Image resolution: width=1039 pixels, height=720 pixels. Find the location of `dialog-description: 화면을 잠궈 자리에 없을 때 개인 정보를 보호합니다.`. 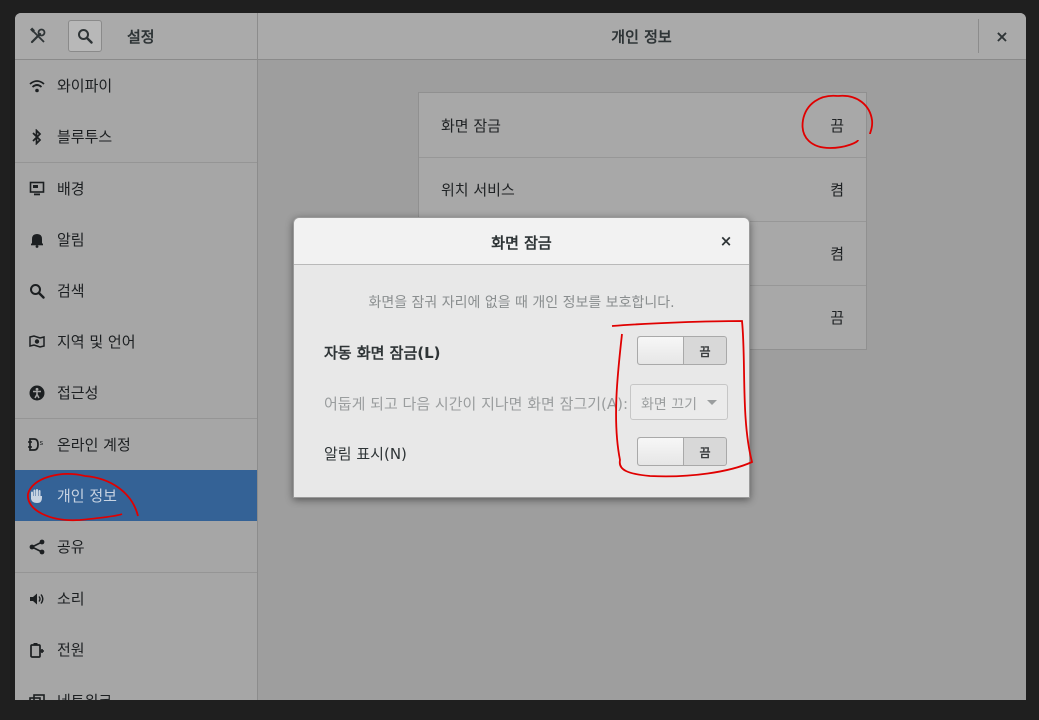

dialog-description: 화면을 잠궈 자리에 없을 때 개인 정보를 보호합니다. is located at coordinates (521, 303).